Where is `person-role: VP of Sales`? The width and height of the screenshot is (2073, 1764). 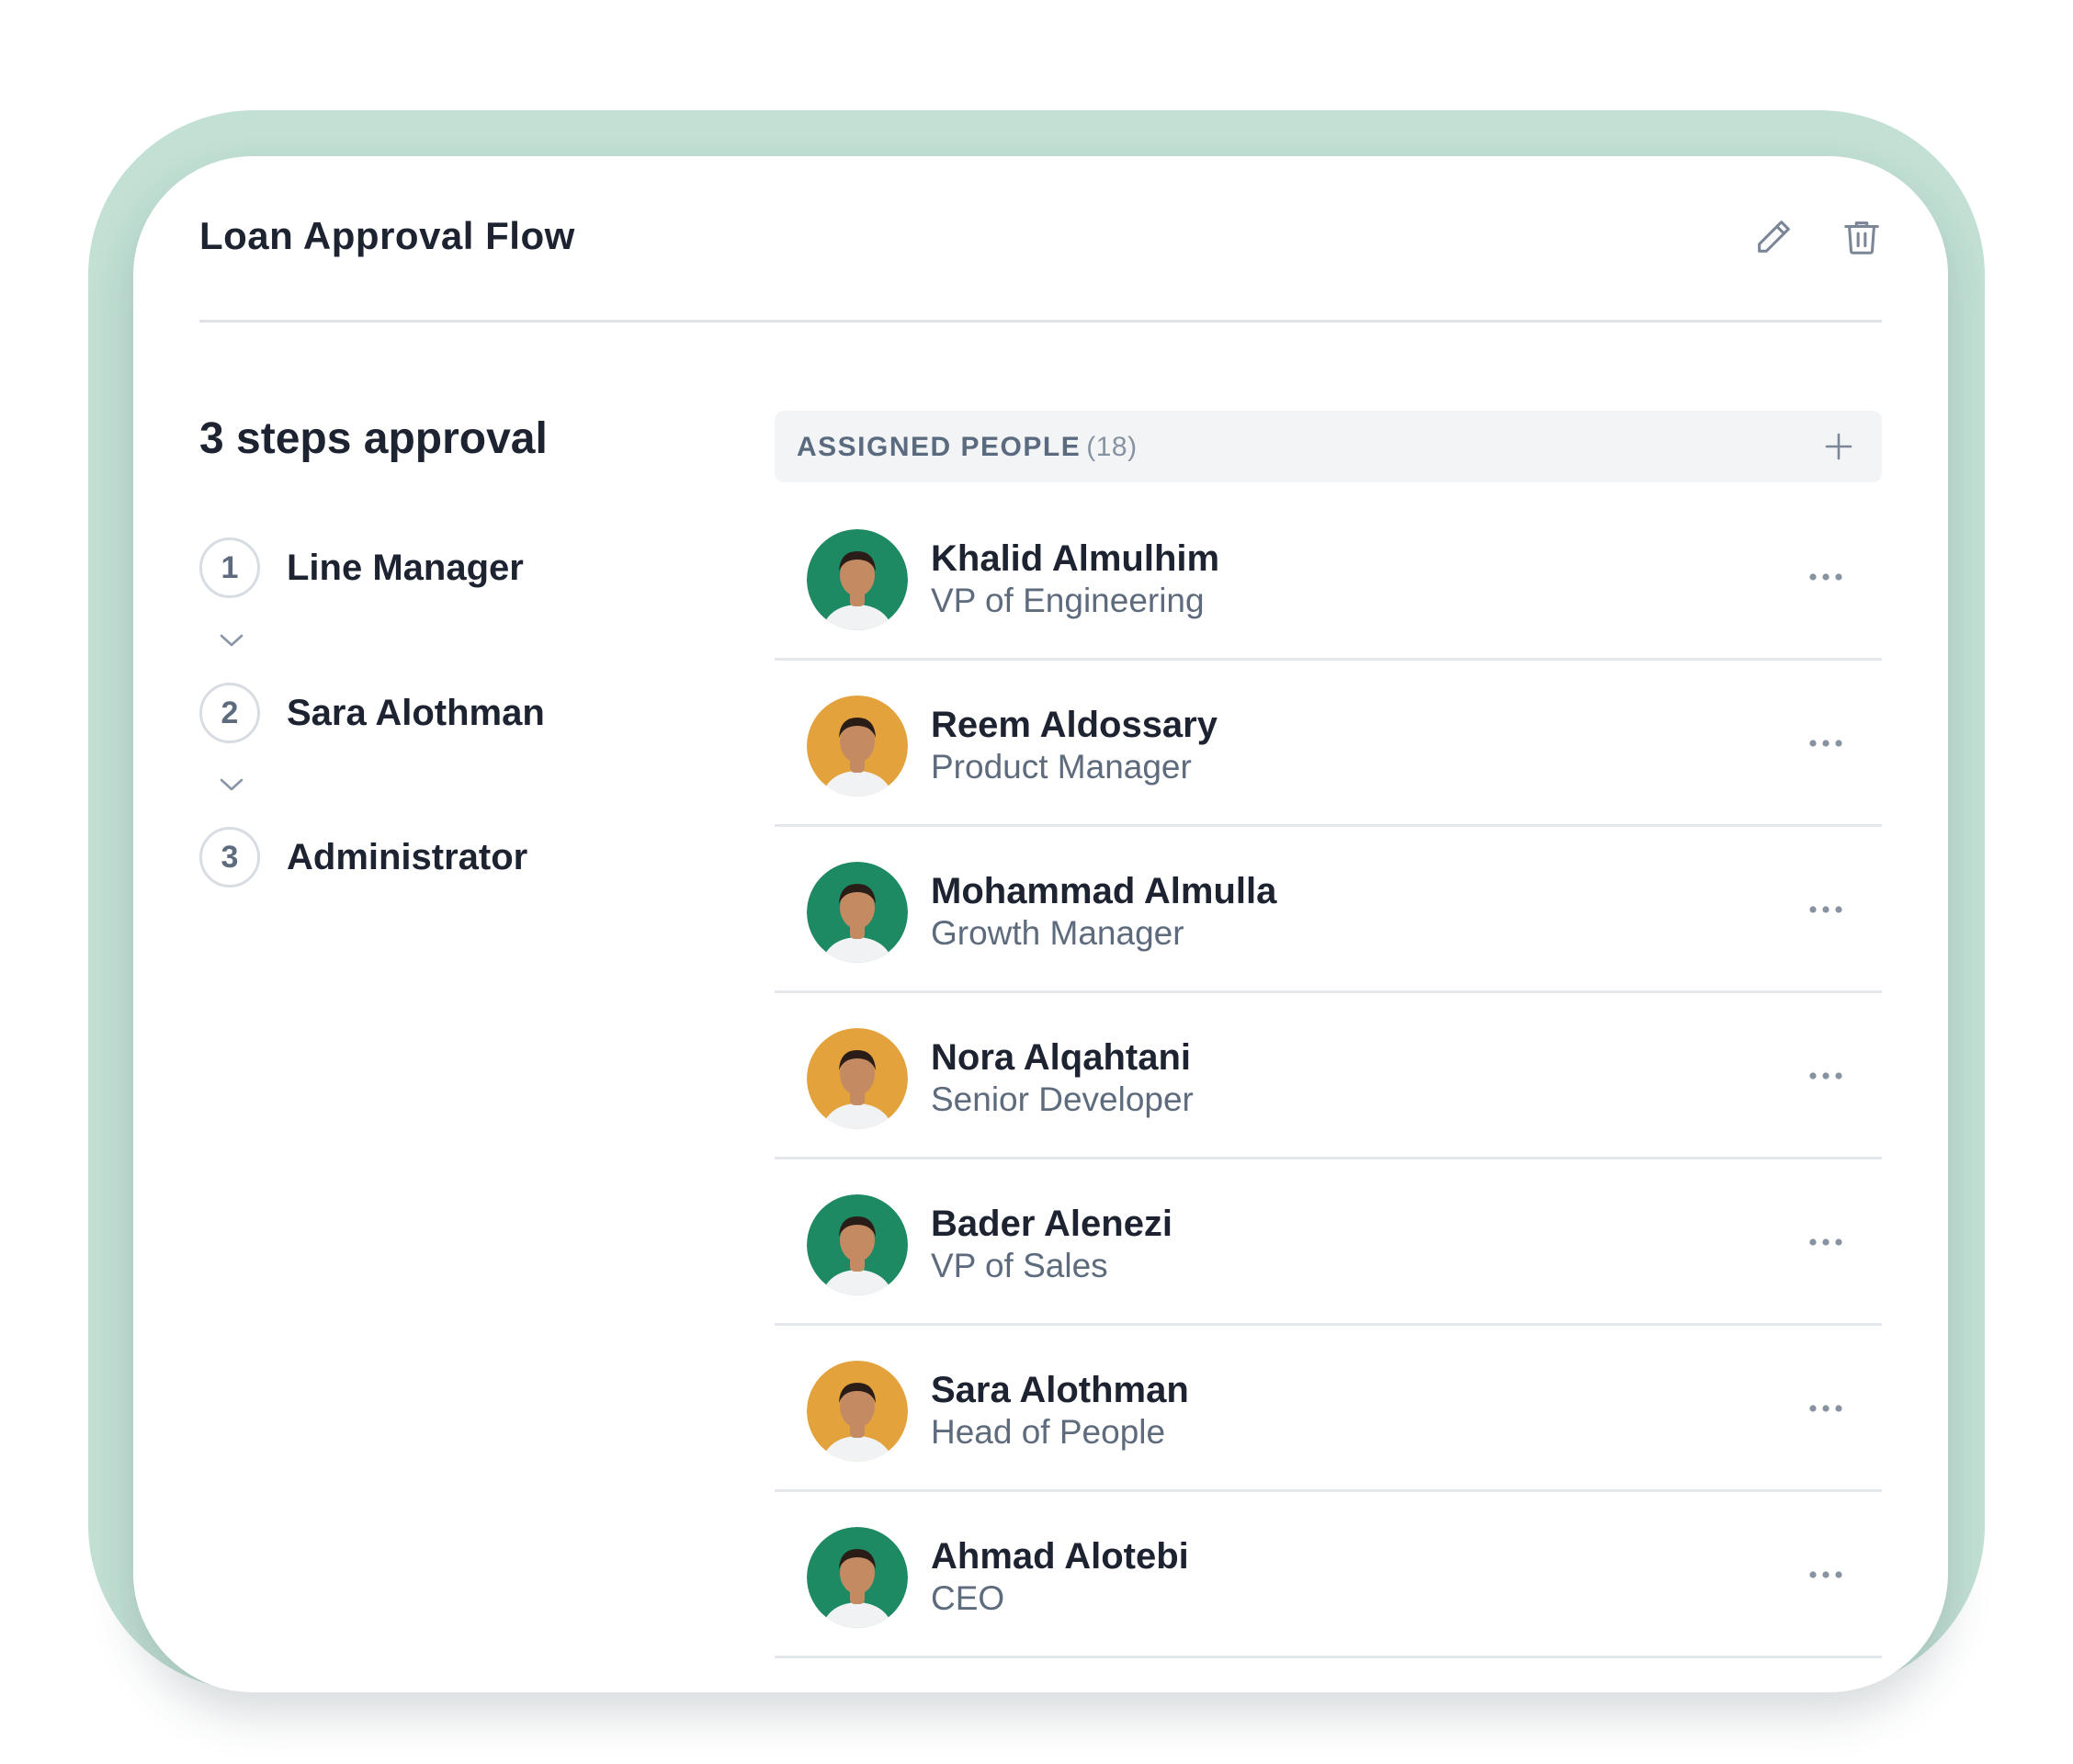
person-role: VP of Sales is located at coordinates (1020, 1265).